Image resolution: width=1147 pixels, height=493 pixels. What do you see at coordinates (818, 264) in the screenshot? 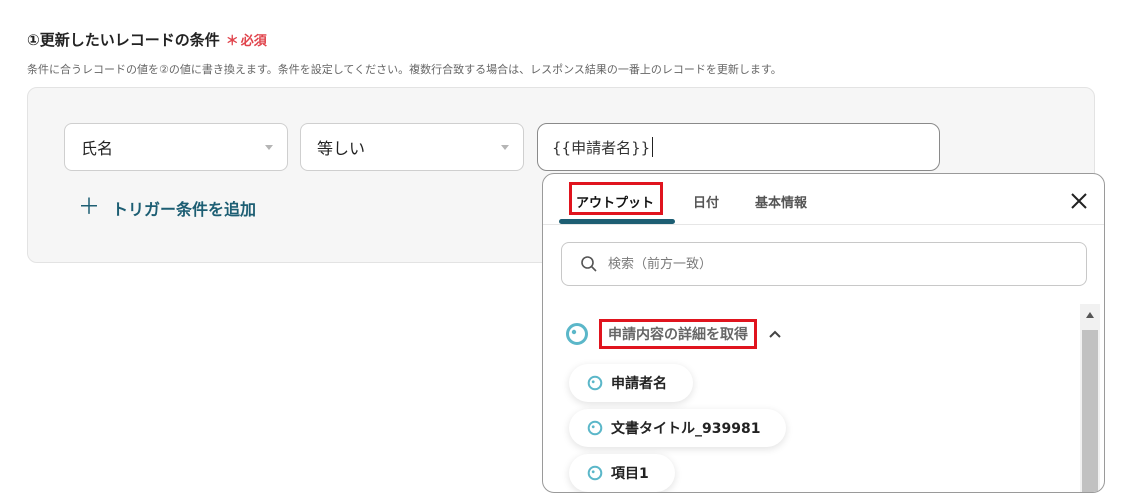
I see `search-input` at bounding box center [818, 264].